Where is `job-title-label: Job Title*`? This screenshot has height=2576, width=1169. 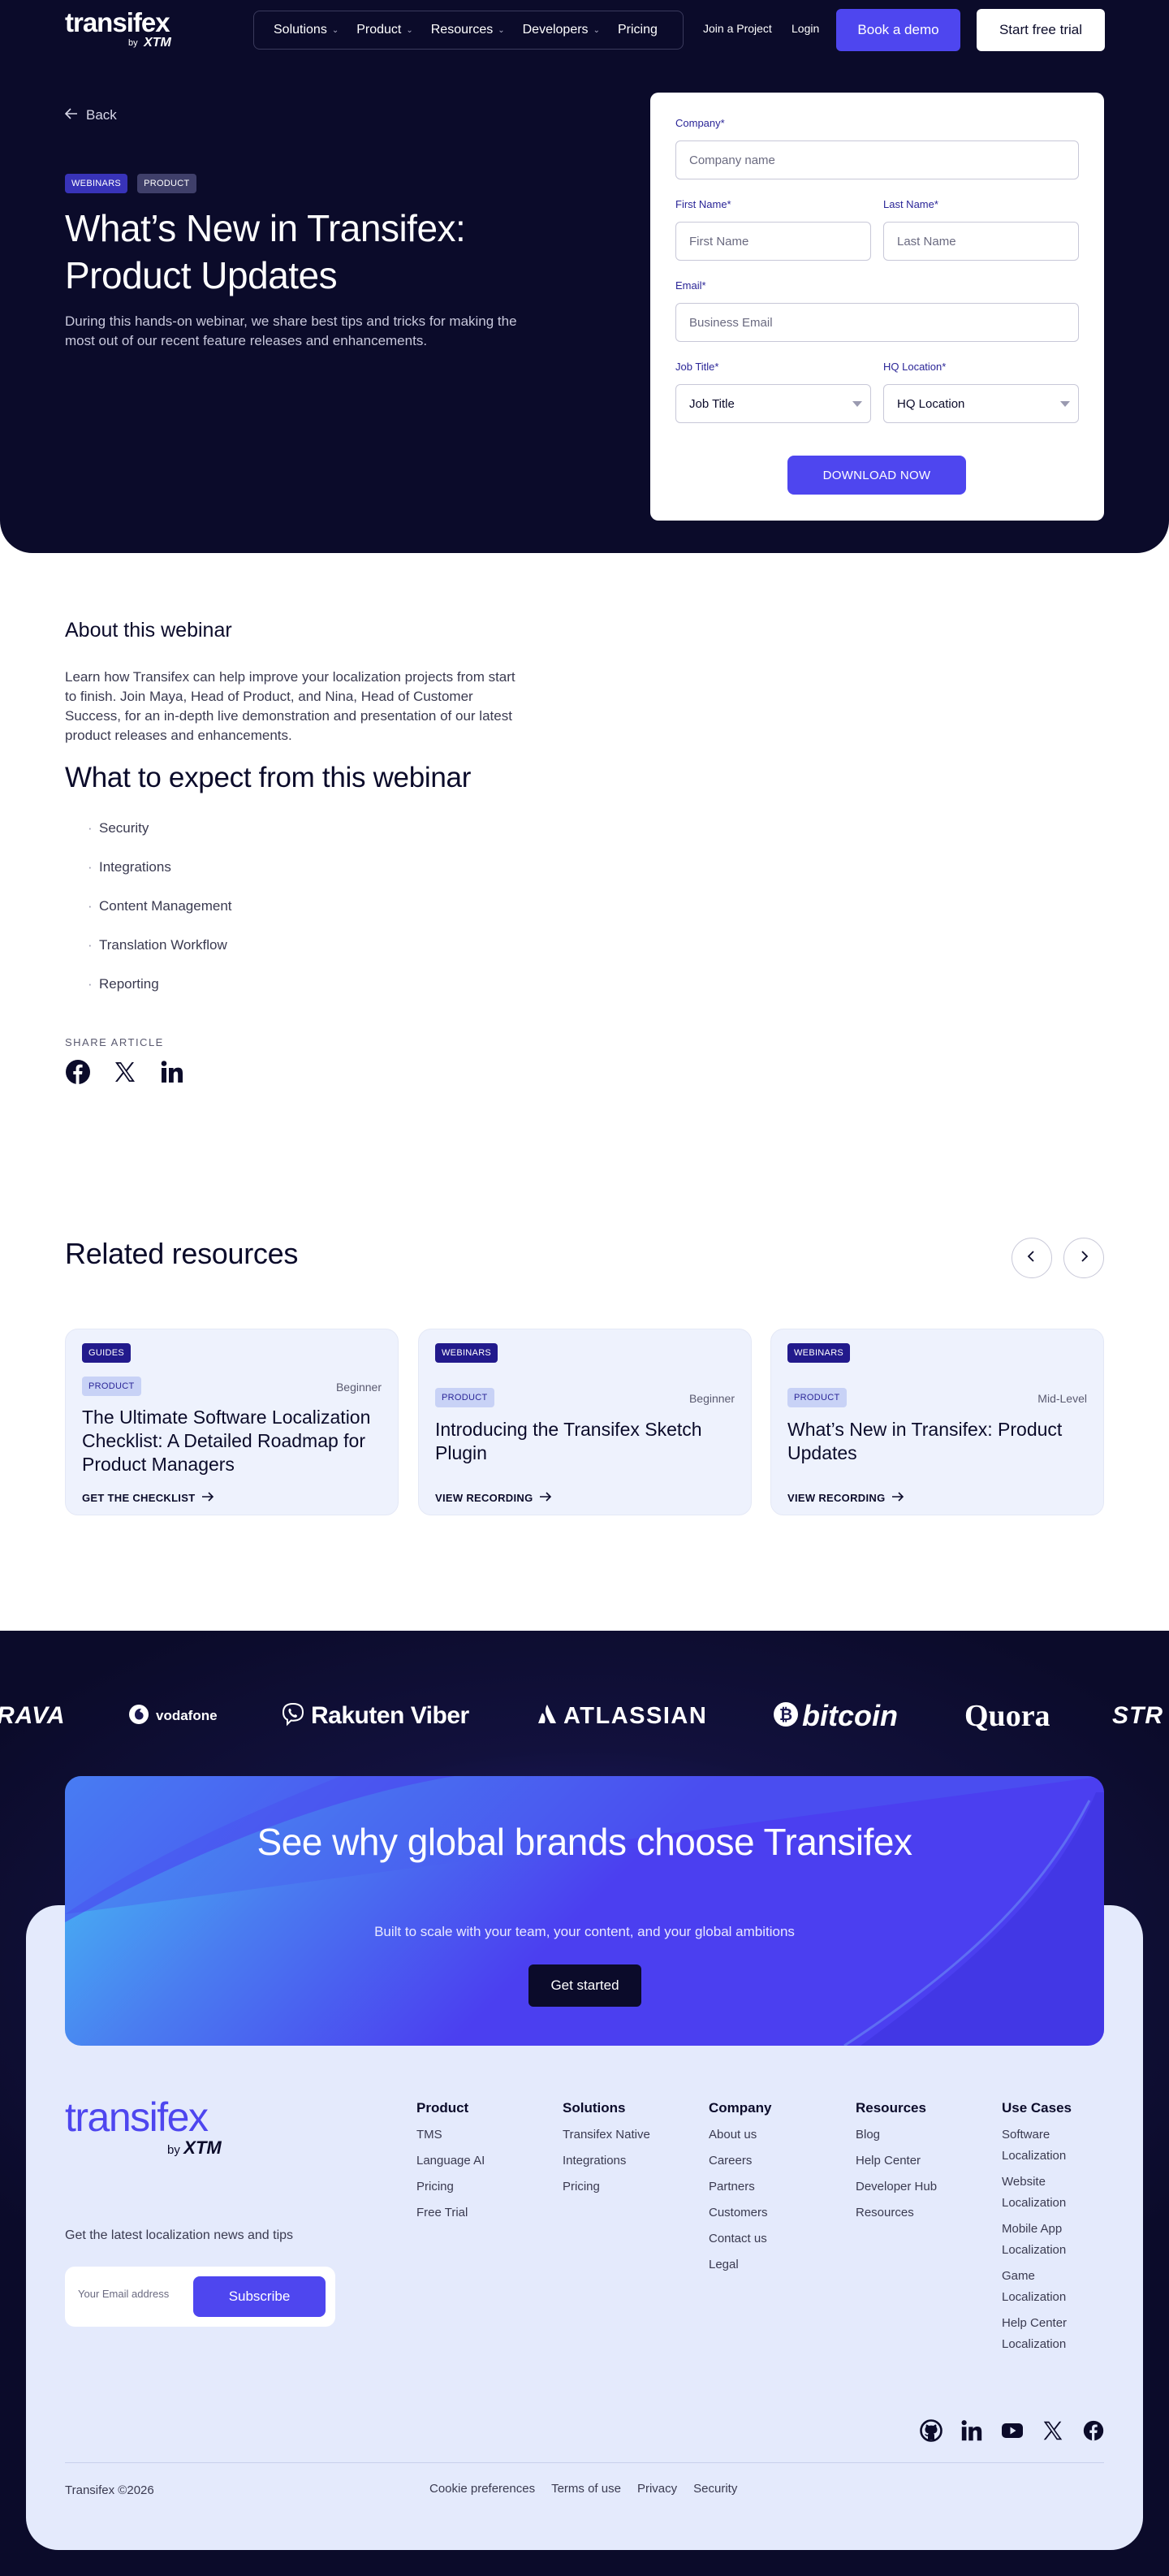
job-title-label: Job Title* is located at coordinates (697, 367).